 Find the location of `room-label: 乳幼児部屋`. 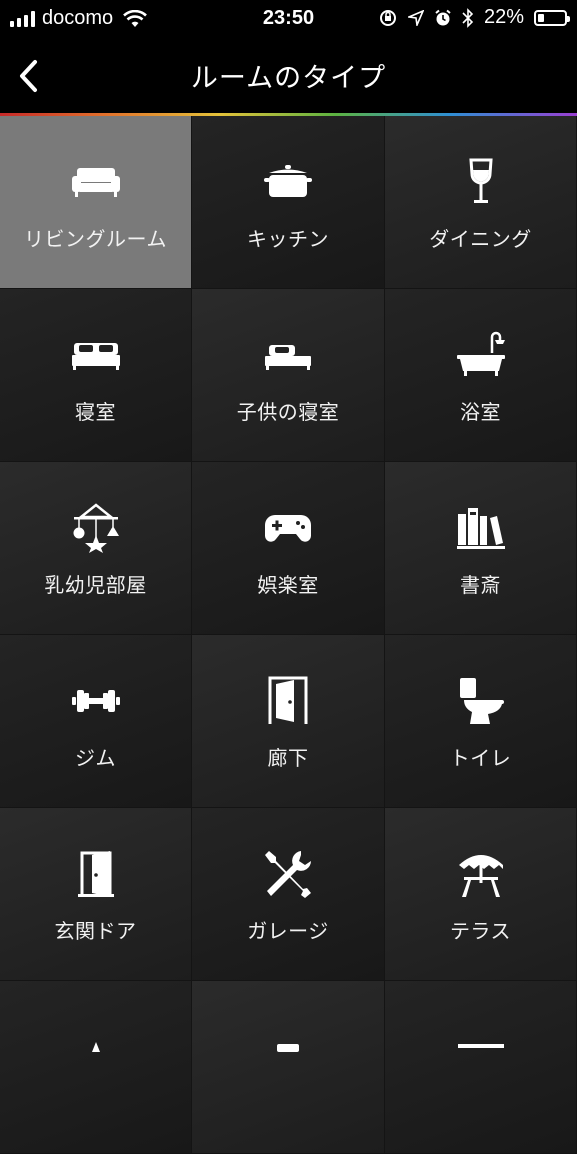

room-label: 乳幼児部屋 is located at coordinates (95, 585).